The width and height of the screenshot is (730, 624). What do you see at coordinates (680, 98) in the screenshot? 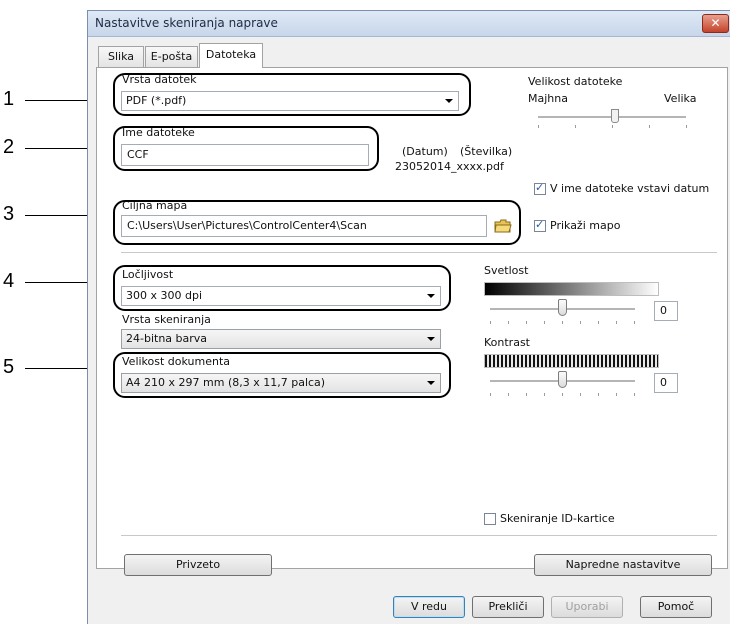
I see `file-size-max-label: Velika` at bounding box center [680, 98].